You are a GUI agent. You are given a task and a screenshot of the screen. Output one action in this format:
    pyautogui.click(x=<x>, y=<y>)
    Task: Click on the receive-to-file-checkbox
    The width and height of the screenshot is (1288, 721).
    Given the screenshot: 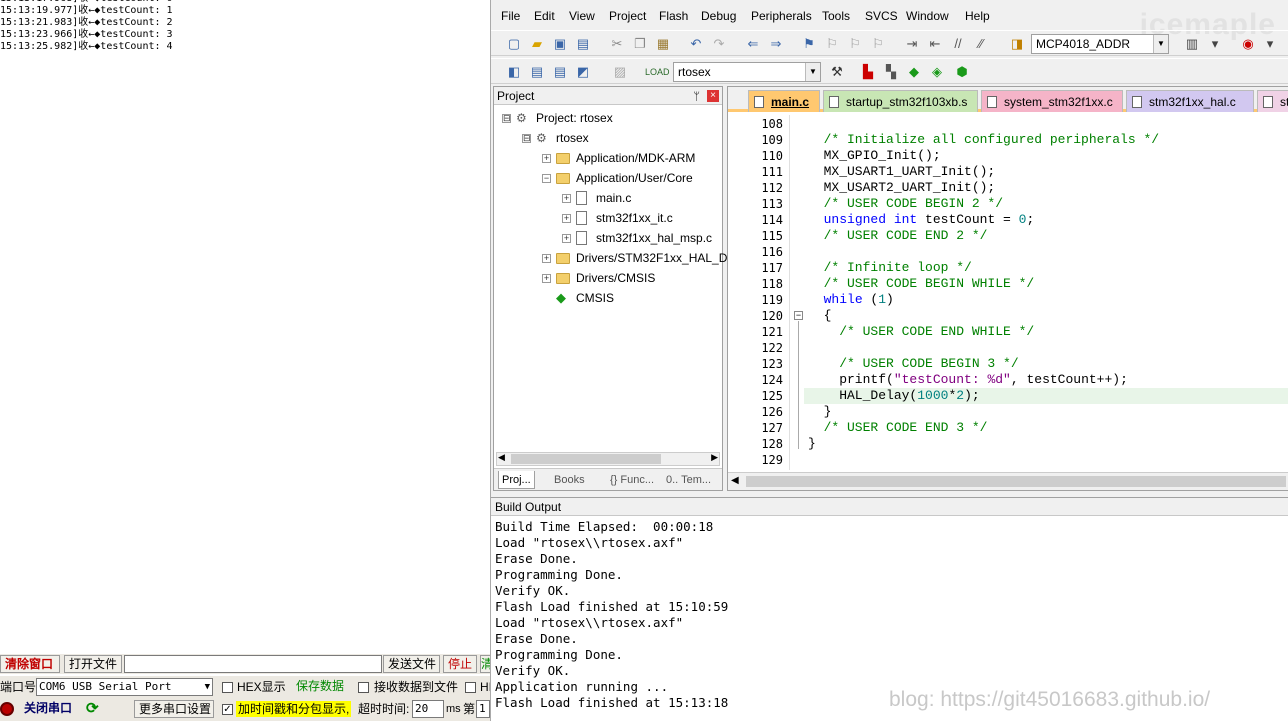 What is the action you would take?
    pyautogui.click(x=363, y=687)
    